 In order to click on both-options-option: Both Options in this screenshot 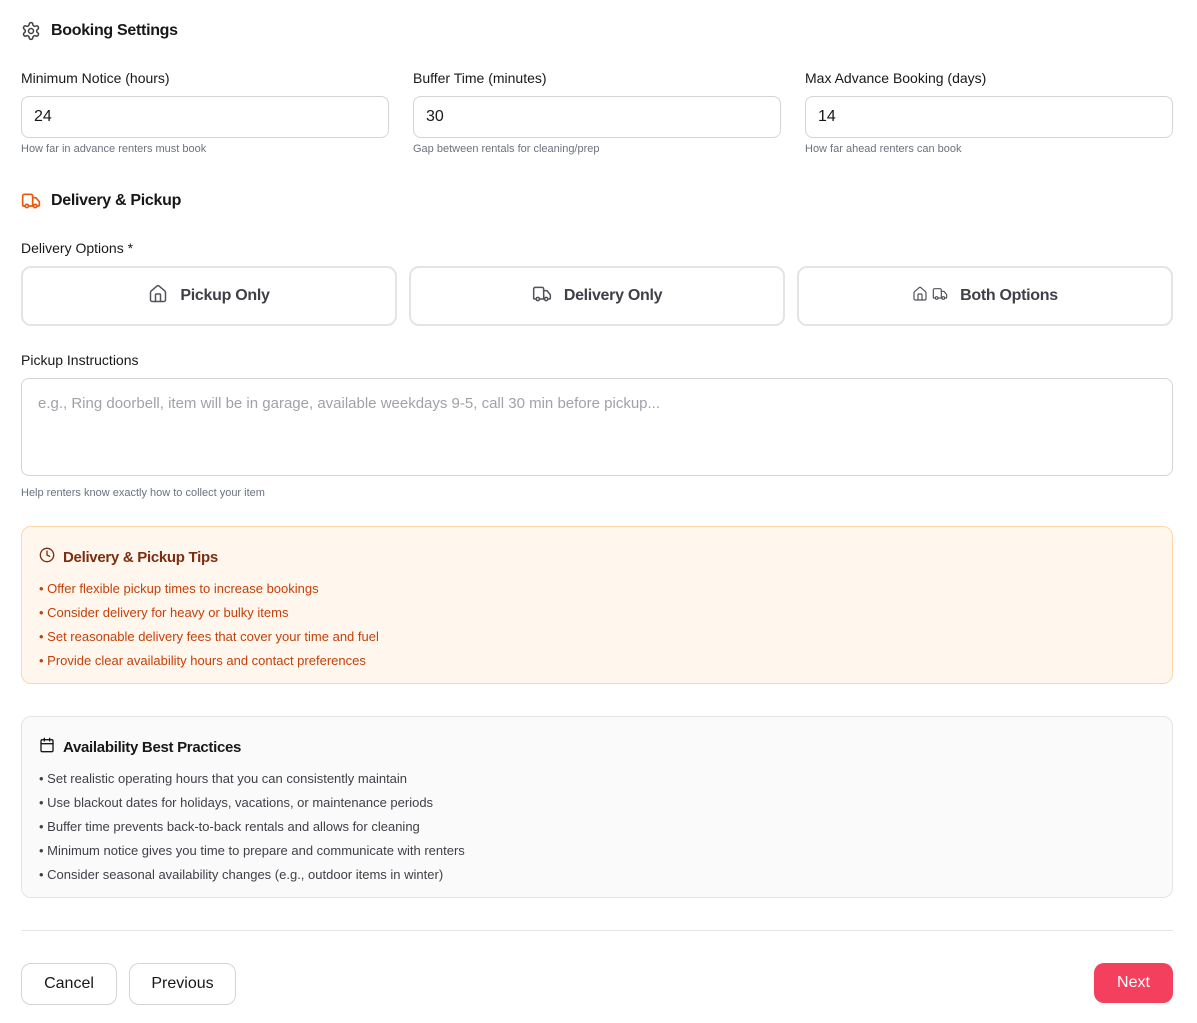, I will do `click(985, 296)`.